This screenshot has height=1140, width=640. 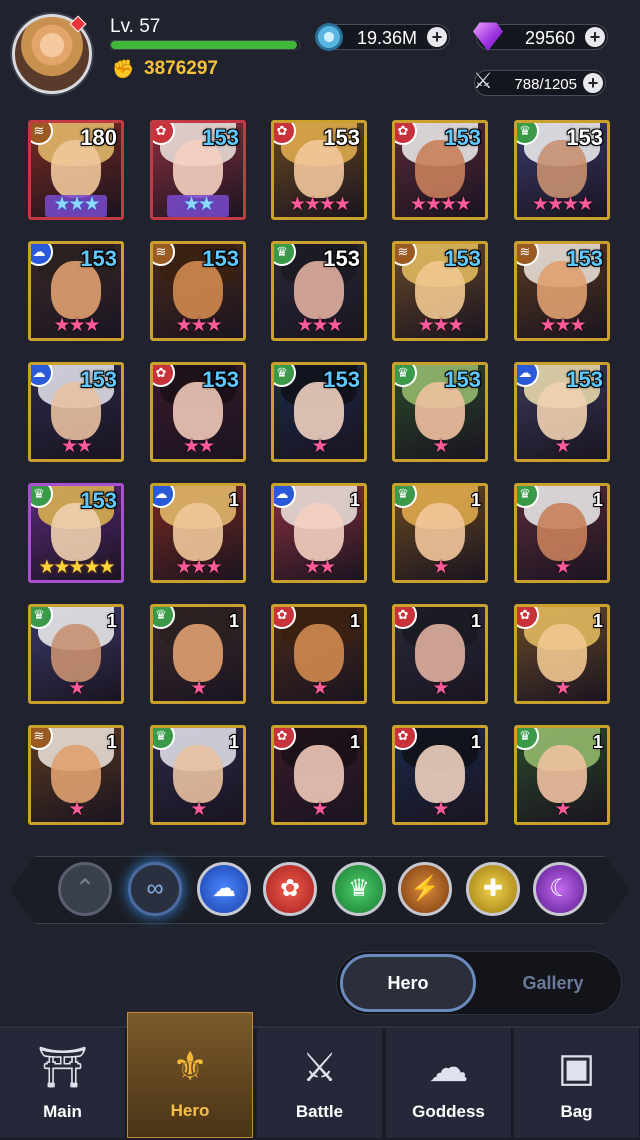 I want to click on nav-main: ⛩ Main, so click(x=63, y=1083).